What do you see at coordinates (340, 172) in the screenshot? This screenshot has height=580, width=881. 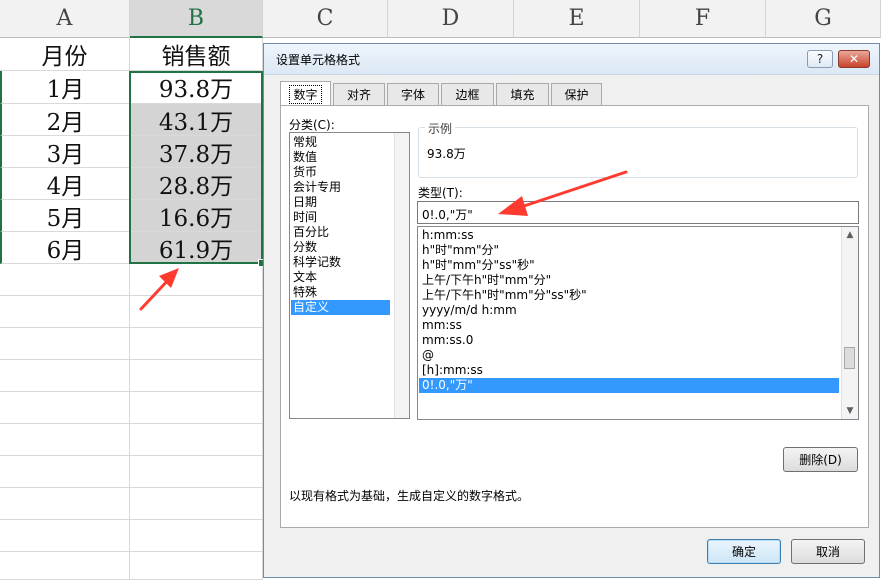 I see `category-item: 货币` at bounding box center [340, 172].